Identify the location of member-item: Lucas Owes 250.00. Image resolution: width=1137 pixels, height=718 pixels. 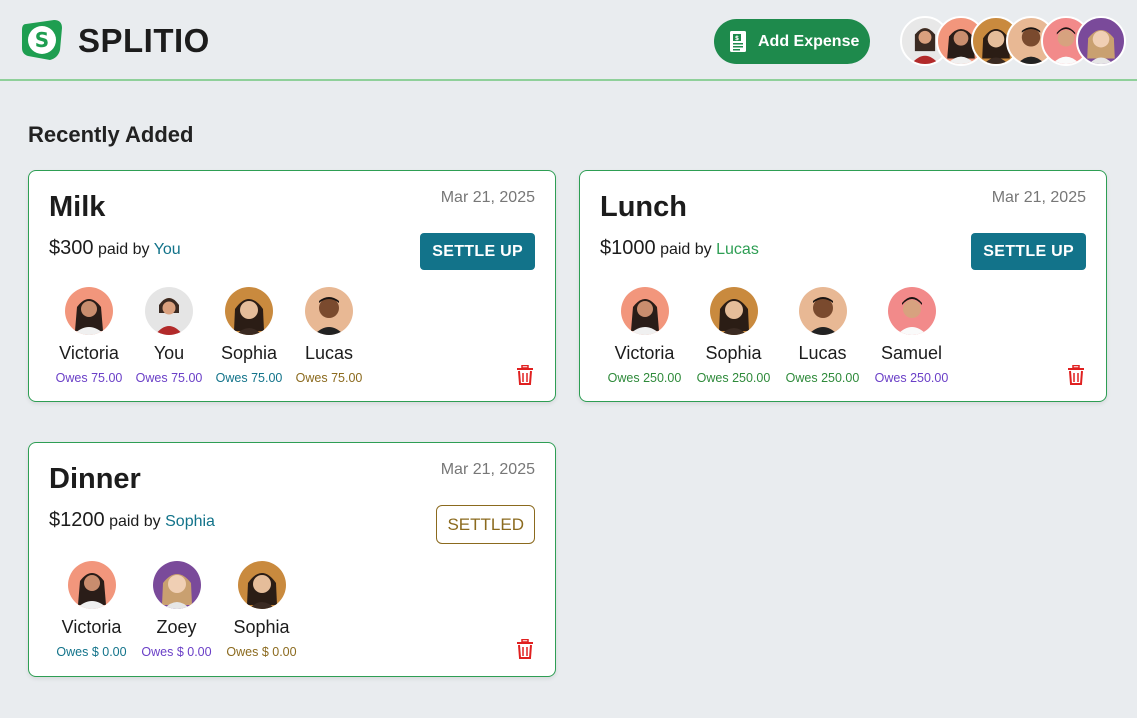
(822, 336).